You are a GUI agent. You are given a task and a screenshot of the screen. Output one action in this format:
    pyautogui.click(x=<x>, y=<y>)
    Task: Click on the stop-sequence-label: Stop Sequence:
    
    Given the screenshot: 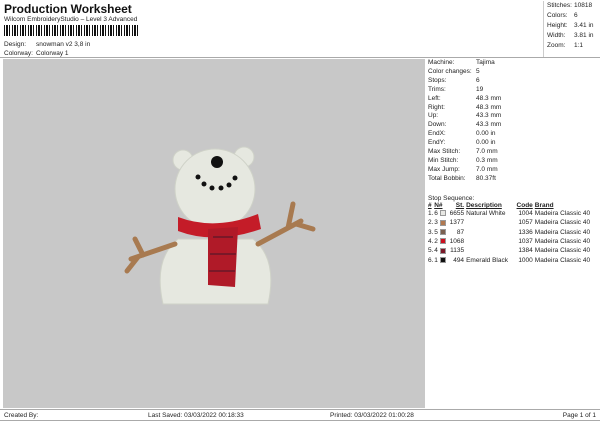 What is the action you would take?
    pyautogui.click(x=451, y=198)
    